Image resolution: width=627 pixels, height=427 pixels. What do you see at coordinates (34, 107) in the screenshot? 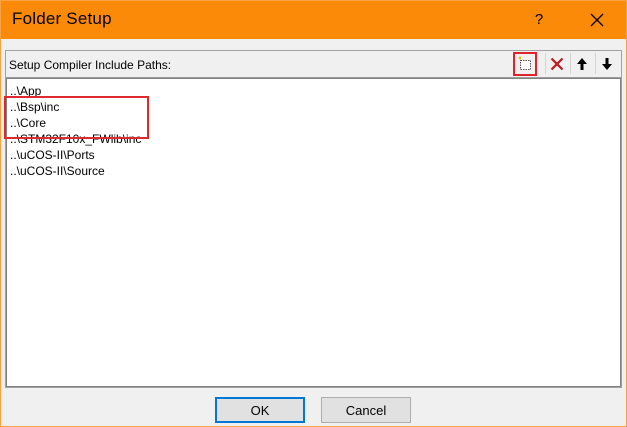
I see `list-item: ..\Bsp\inc` at bounding box center [34, 107].